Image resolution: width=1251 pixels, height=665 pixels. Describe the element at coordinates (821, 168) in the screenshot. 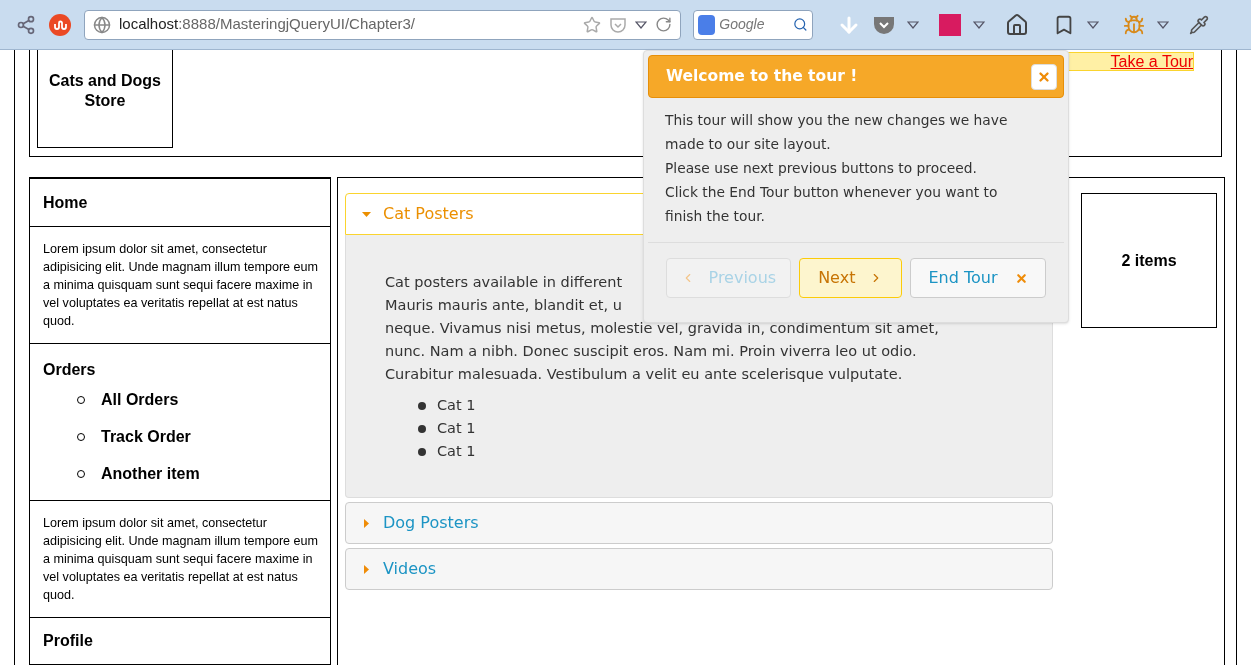

I see `tour-text: Please use next previous buttons to proceed.` at that location.